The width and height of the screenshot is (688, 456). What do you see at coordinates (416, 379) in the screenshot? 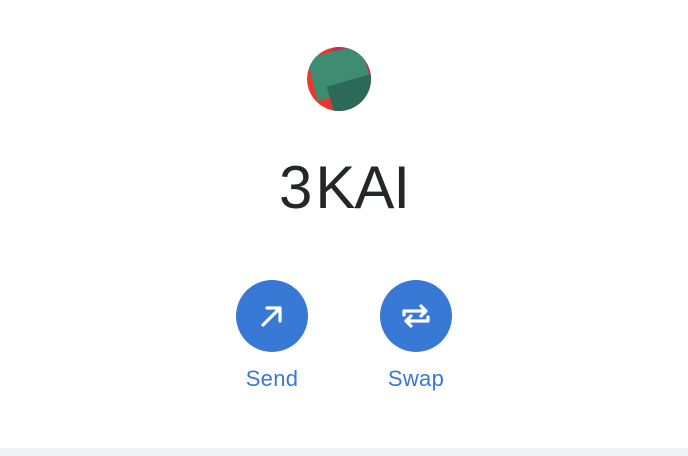
I see `swap-label: Swap` at bounding box center [416, 379].